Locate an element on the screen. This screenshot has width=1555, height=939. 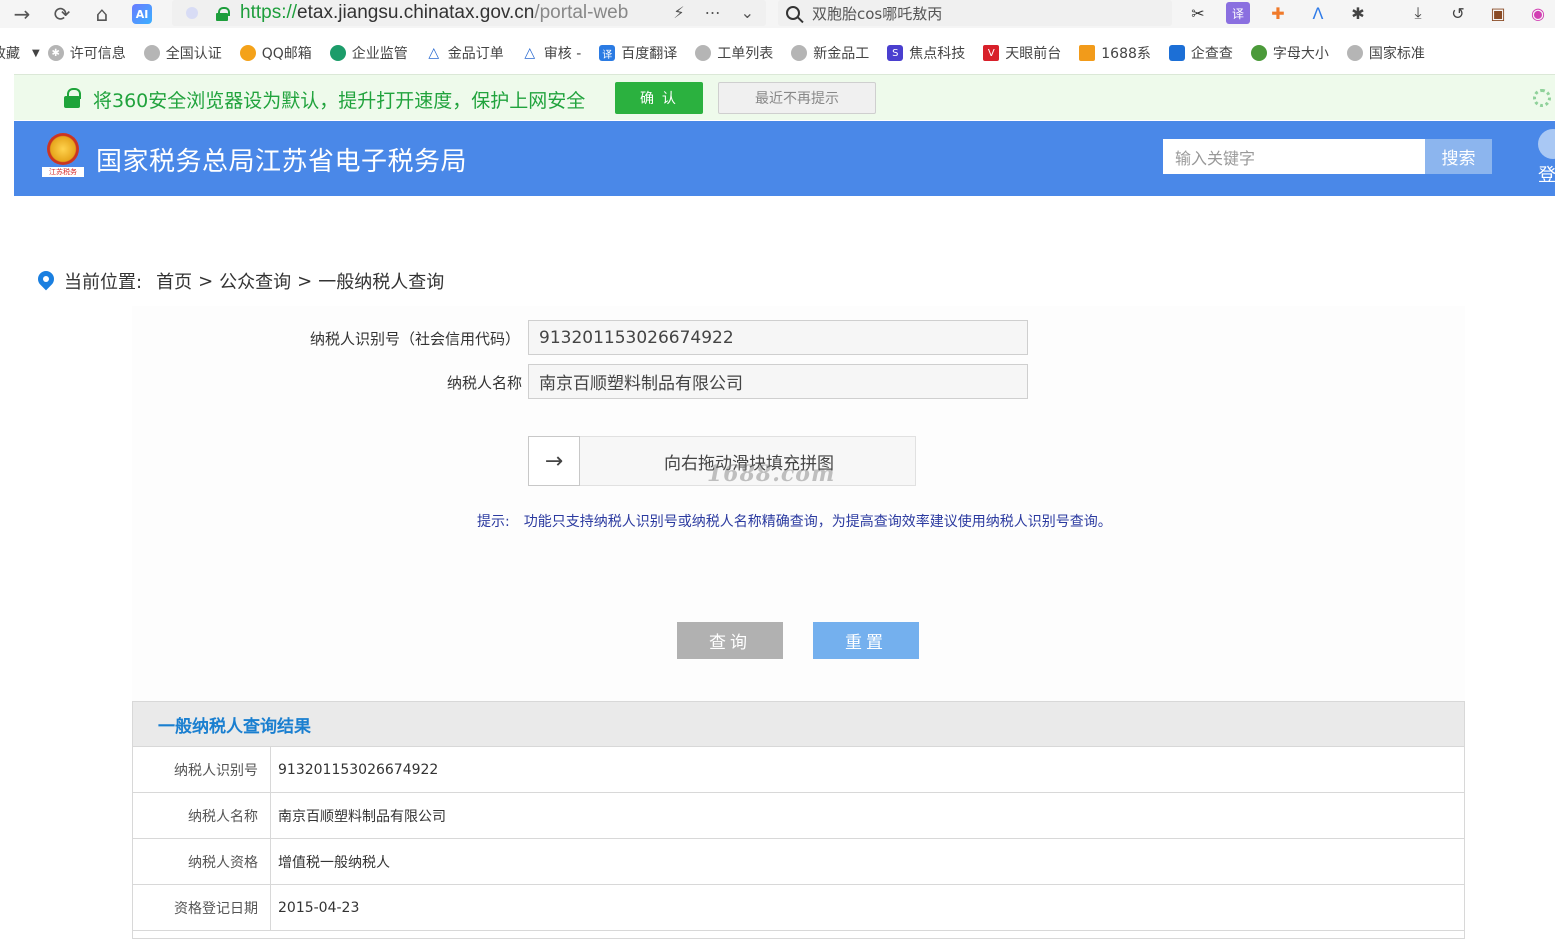
game-icon: ✚ is located at coordinates (1278, 13).